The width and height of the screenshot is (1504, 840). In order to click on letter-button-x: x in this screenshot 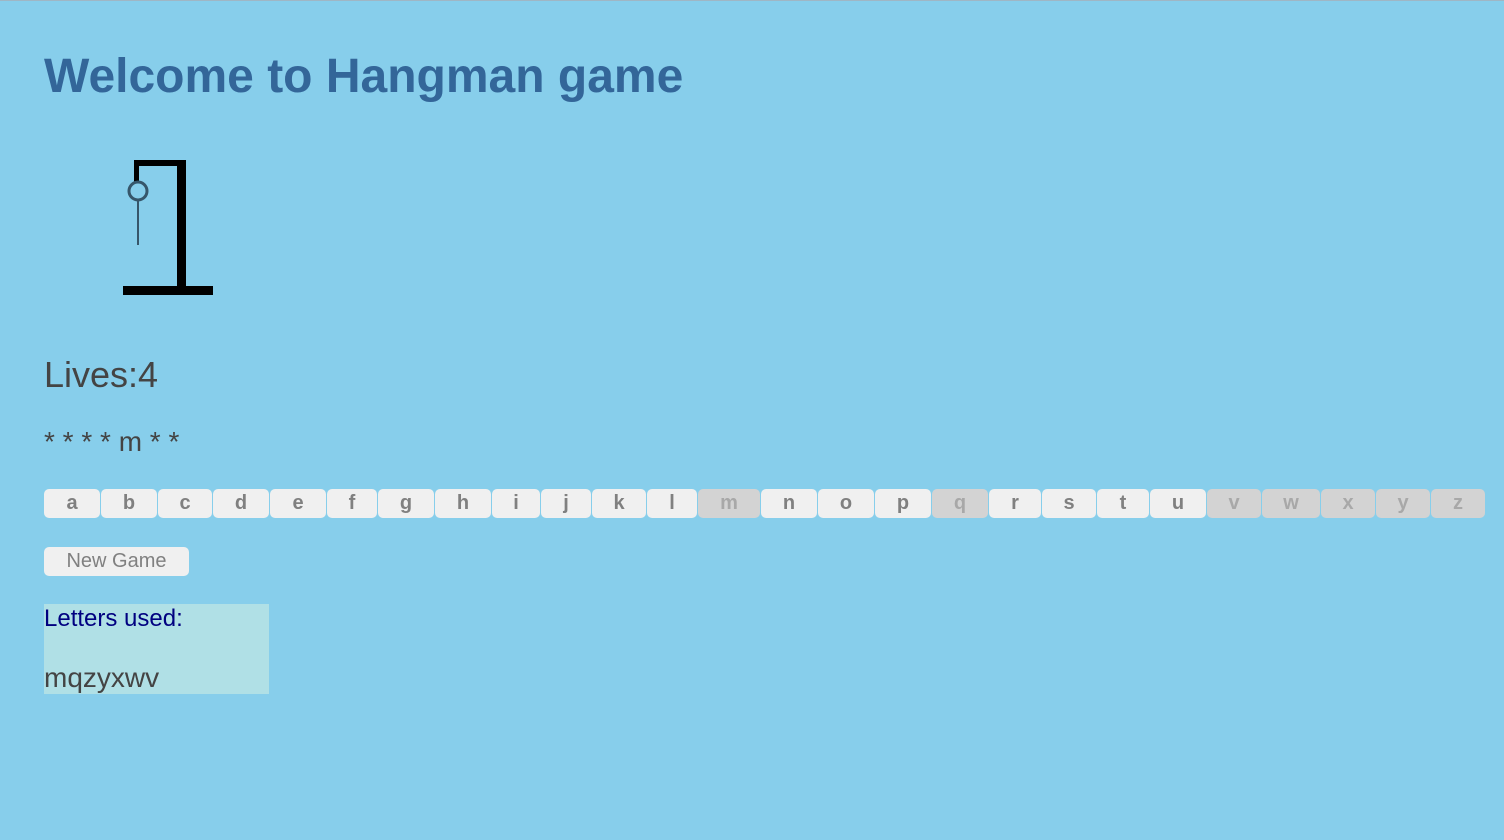, I will do `click(1348, 503)`.